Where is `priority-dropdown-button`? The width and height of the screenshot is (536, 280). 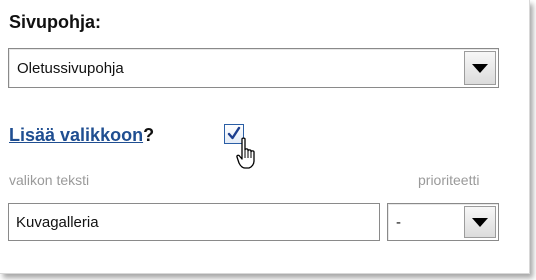
priority-dropdown-button is located at coordinates (480, 222).